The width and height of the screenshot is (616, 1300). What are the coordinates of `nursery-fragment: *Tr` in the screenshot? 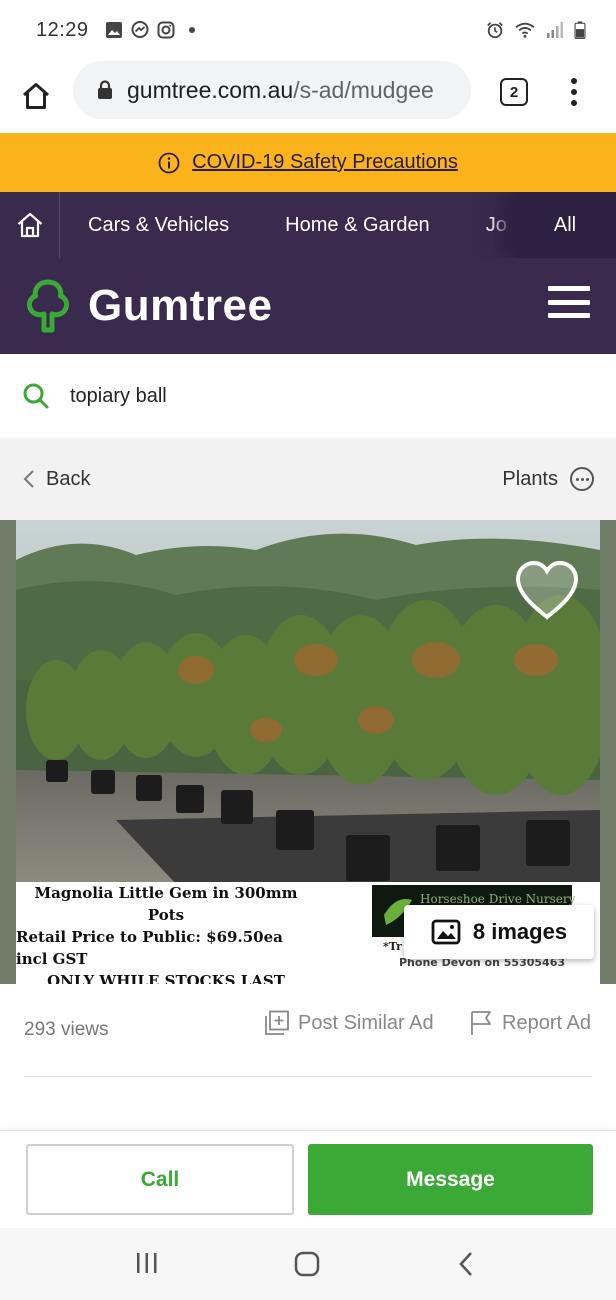 It's located at (392, 946).